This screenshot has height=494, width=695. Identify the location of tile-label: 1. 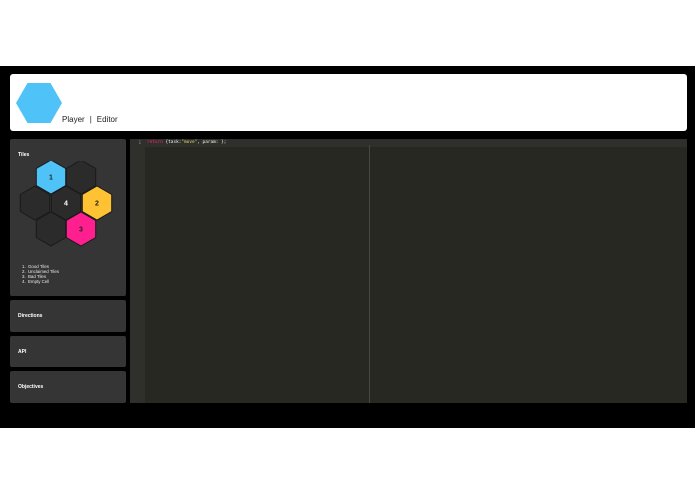
(51, 178).